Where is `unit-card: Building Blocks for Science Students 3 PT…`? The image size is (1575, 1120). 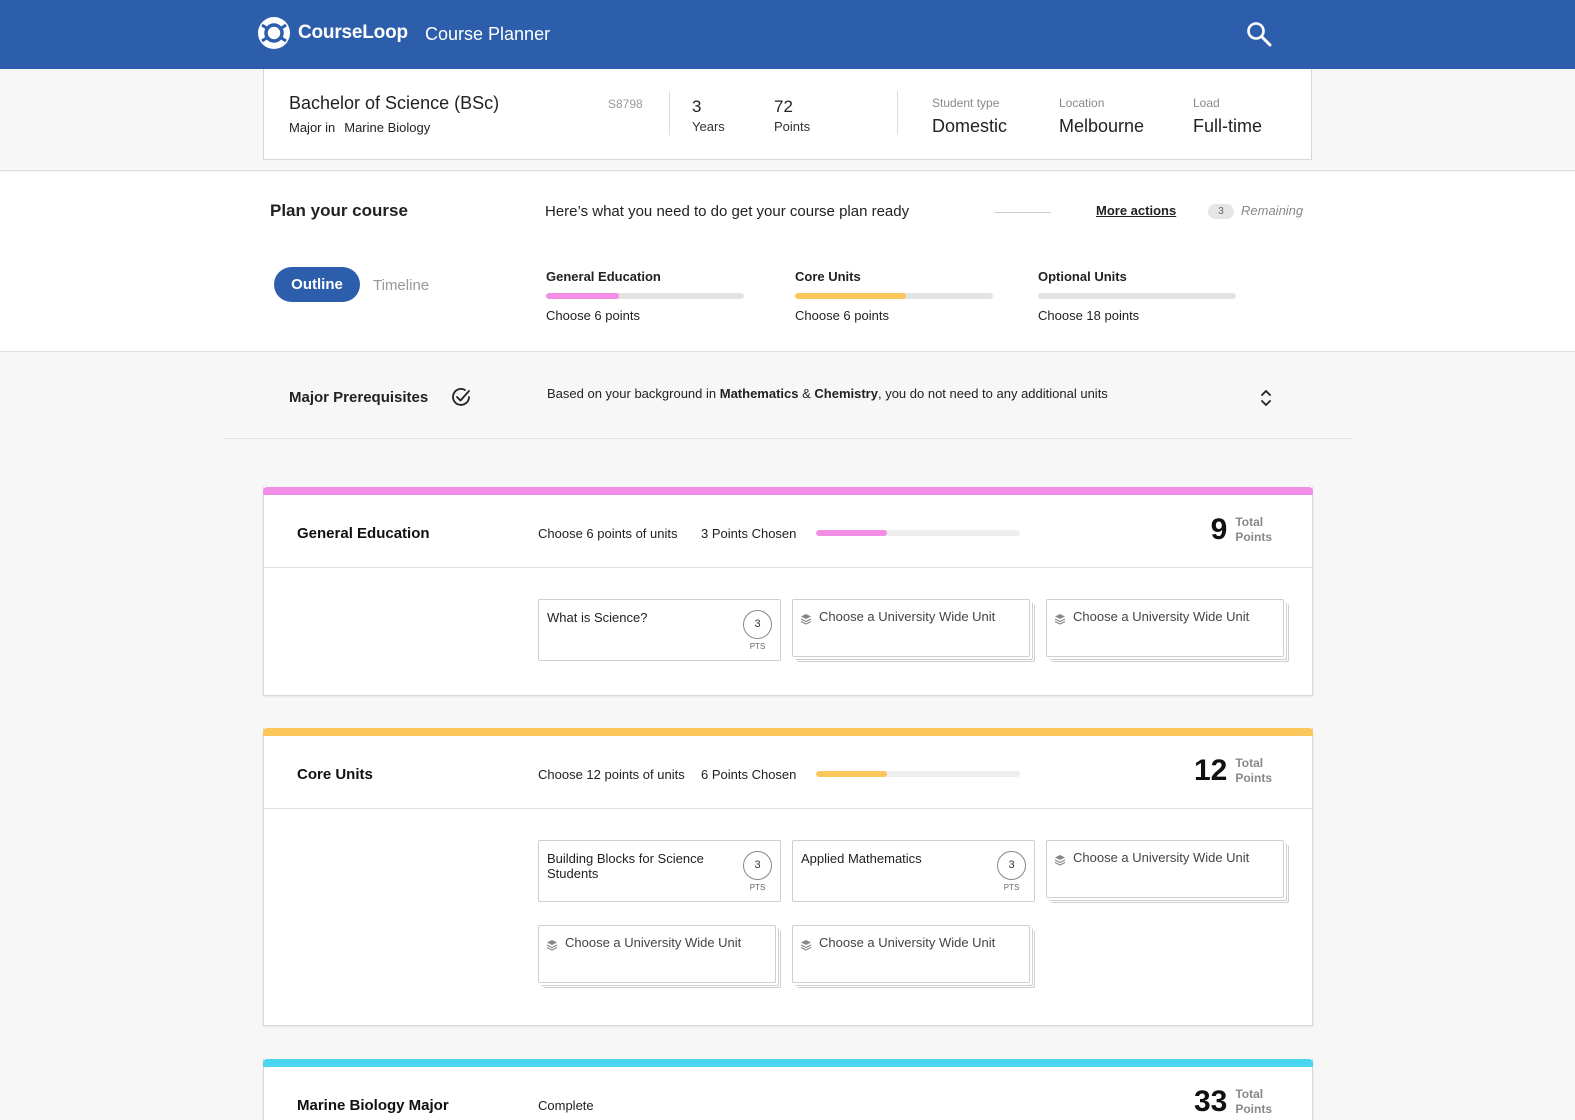
unit-card: Building Blocks for Science Students 3 PT… is located at coordinates (659, 871).